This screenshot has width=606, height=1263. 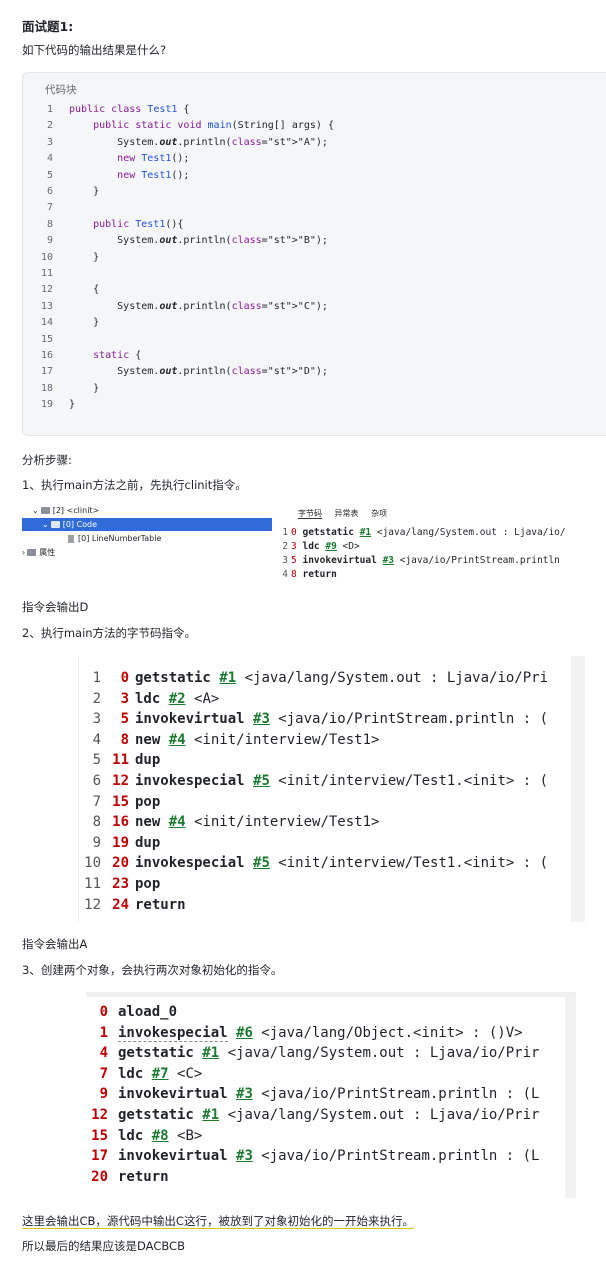 What do you see at coordinates (310, 514) in the screenshot?
I see `tab-bytecode: 字节码` at bounding box center [310, 514].